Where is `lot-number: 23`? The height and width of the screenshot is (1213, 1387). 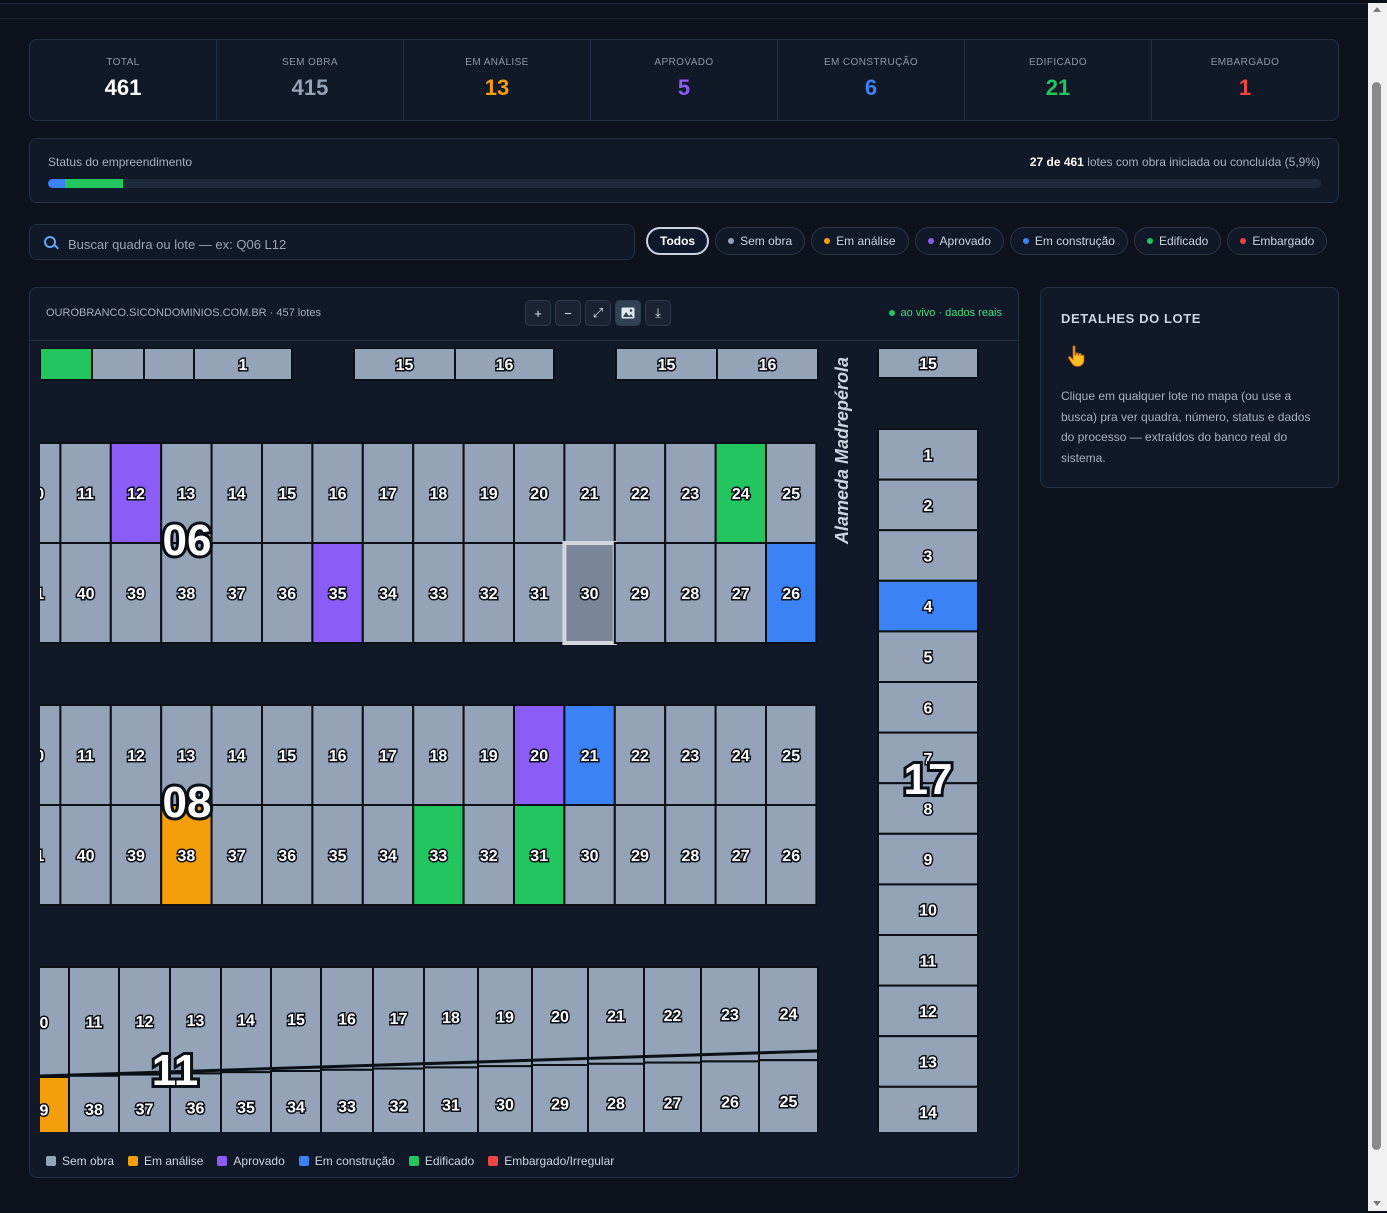 lot-number: 23 is located at coordinates (730, 1015).